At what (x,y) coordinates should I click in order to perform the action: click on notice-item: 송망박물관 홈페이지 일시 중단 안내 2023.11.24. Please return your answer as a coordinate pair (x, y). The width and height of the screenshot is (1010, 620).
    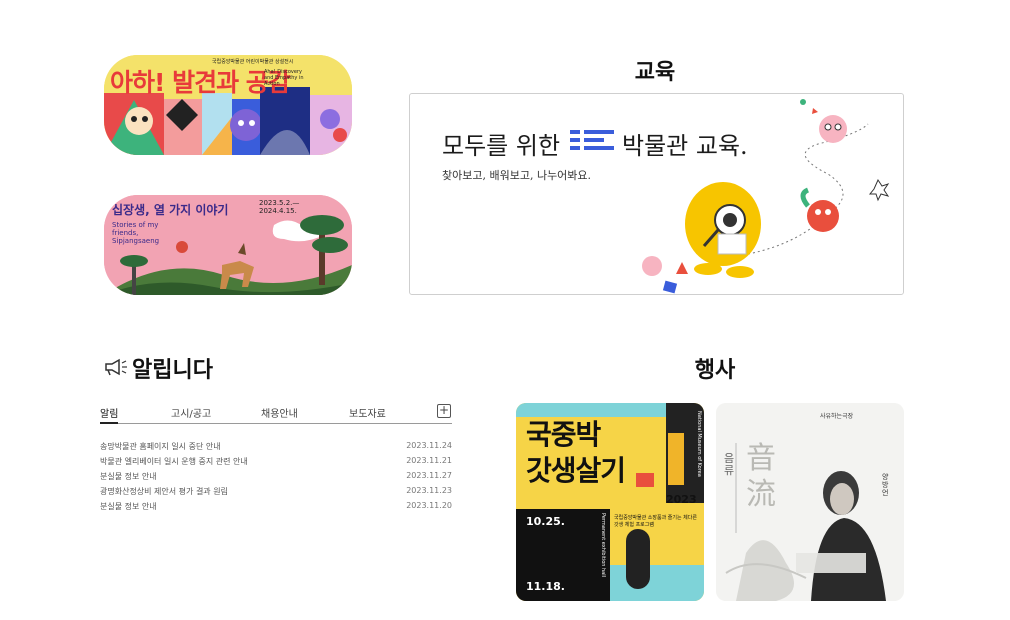
    Looking at the image, I should click on (276, 448).